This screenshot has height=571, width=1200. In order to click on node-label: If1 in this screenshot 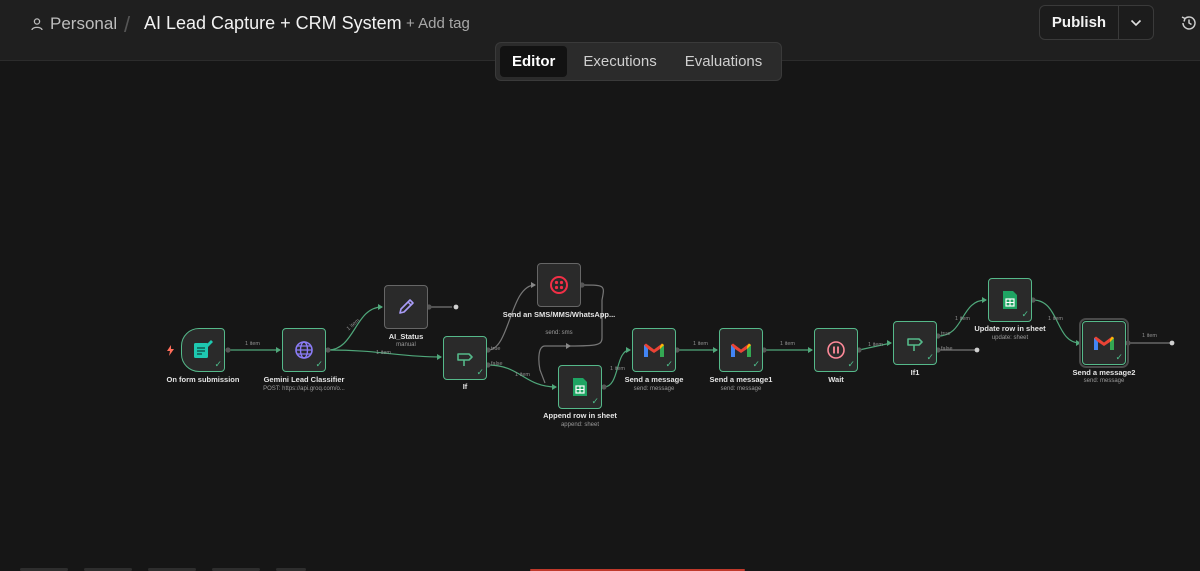, I will do `click(915, 372)`.